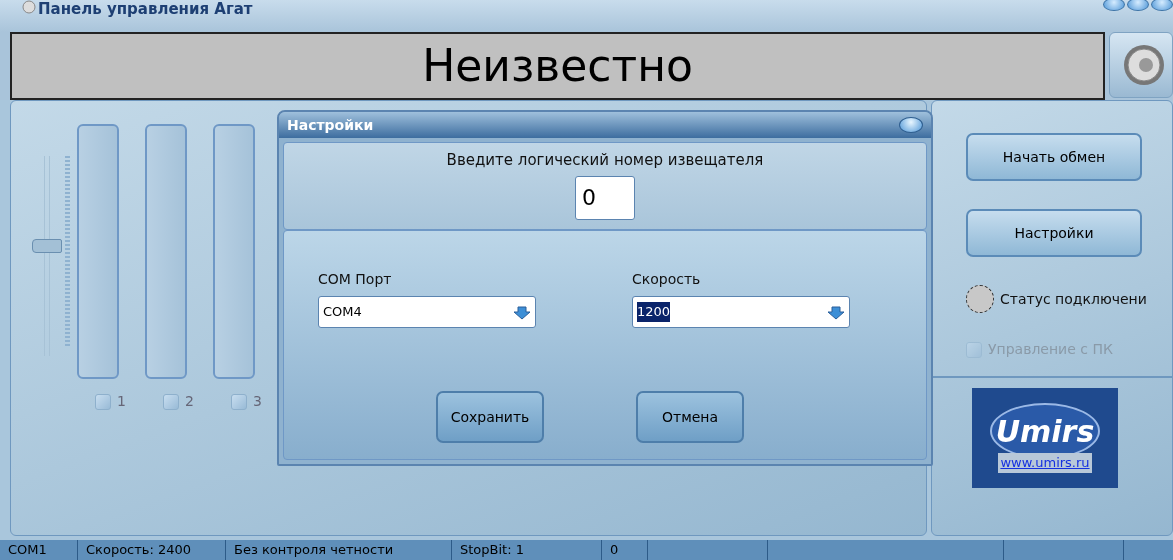 The height and width of the screenshot is (560, 1173). Describe the element at coordinates (557, 66) in the screenshot. I see `status-display: Неизвестно` at that location.